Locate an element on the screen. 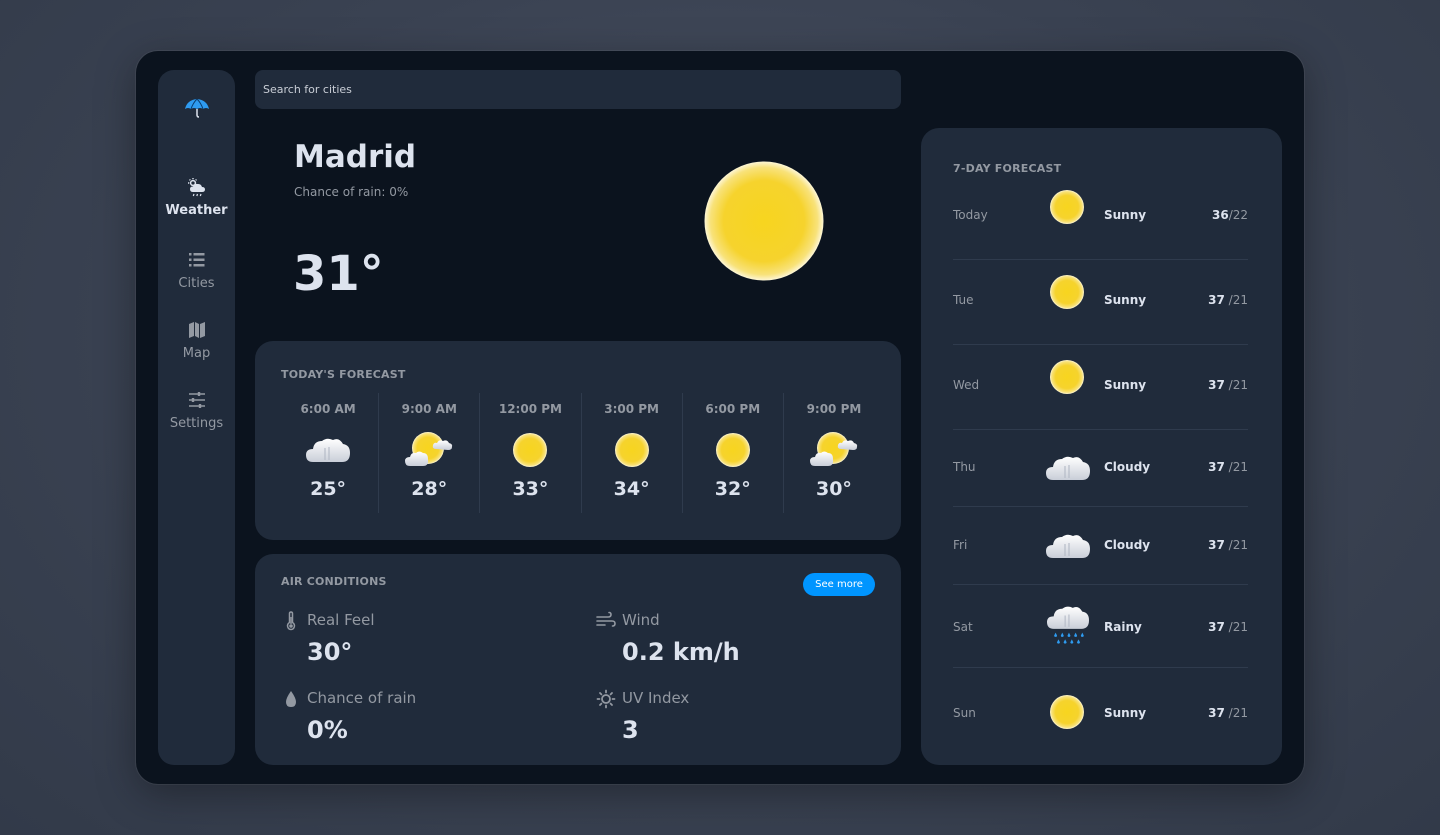 This screenshot has width=1440, height=835. hour-temp: 32° is located at coordinates (732, 489).